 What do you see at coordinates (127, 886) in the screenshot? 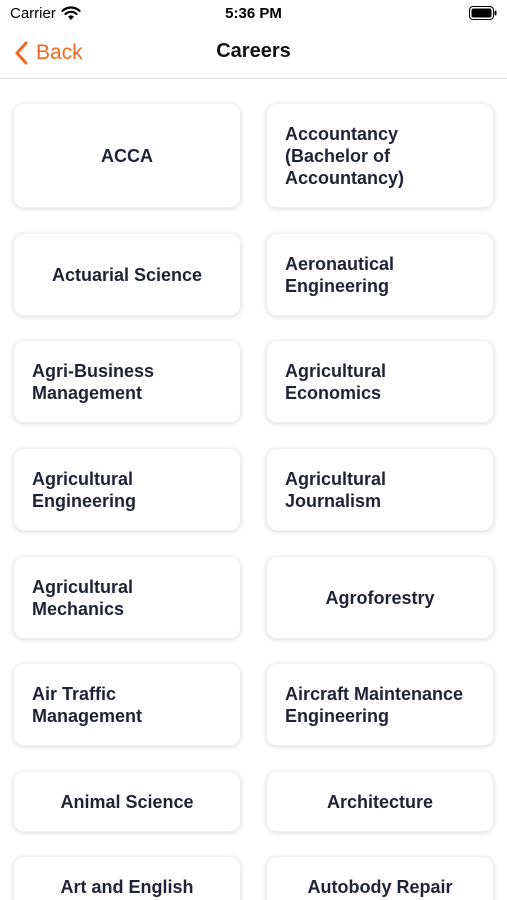
I see `career-label: Art and English` at bounding box center [127, 886].